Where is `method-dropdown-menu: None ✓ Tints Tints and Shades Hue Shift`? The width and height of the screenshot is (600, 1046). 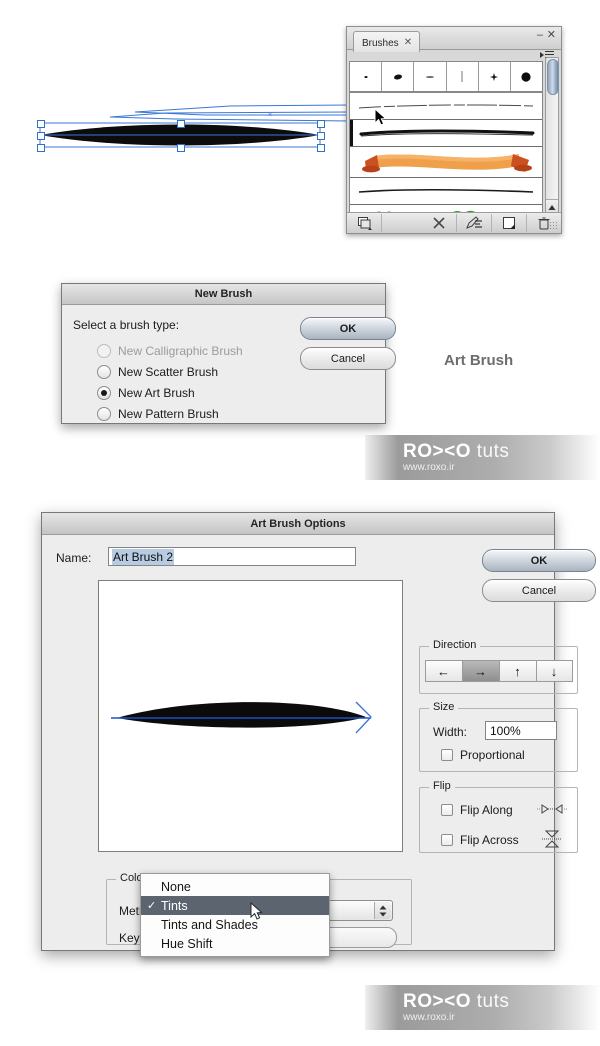
method-dropdown-menu: None ✓ Tints Tints and Shades Hue Shift is located at coordinates (235, 915).